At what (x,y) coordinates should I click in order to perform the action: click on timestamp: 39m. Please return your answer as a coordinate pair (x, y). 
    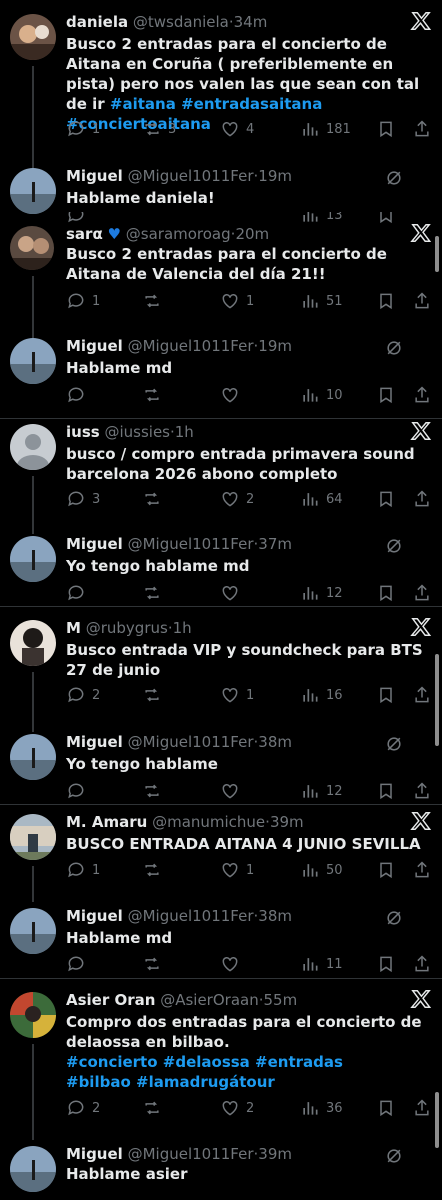
    Looking at the image, I should click on (287, 822).